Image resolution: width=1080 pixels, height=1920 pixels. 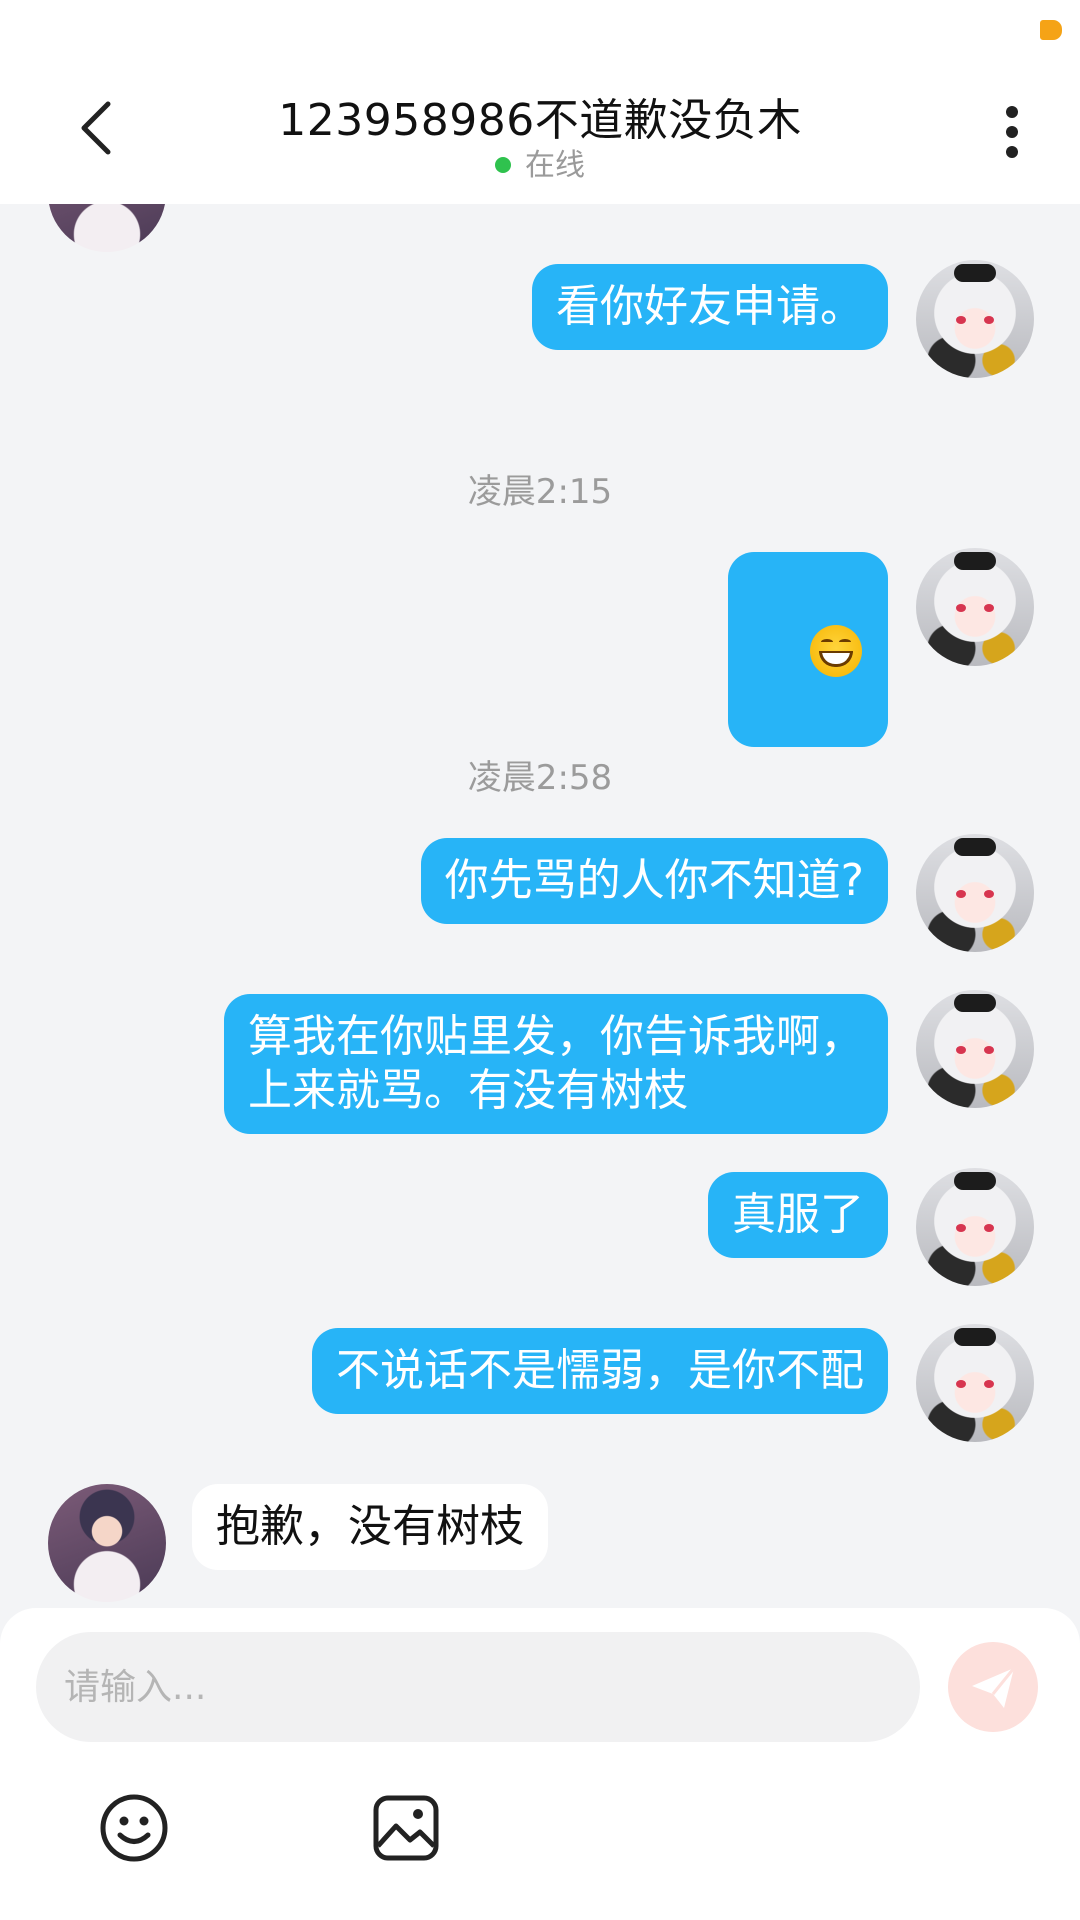 I want to click on timestamp: 凌晨2:58, so click(x=540, y=778).